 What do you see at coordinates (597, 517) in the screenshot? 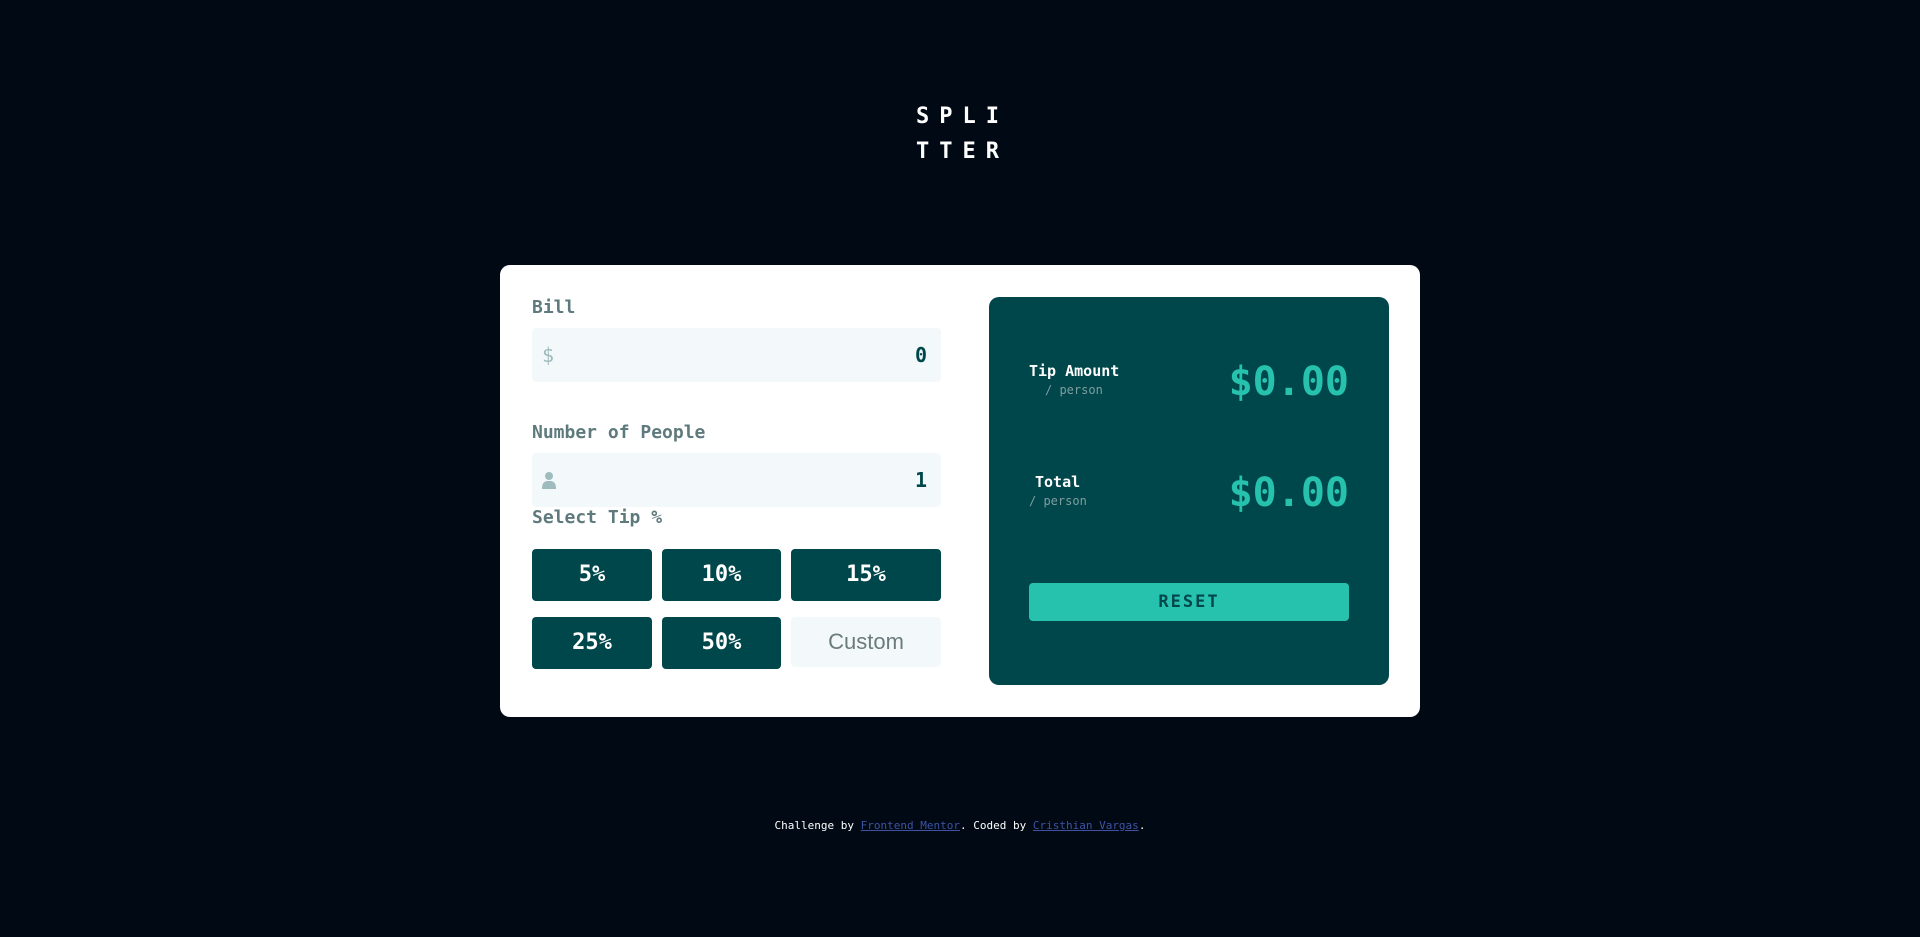
I see `select-tip-label: Select Tip %` at bounding box center [597, 517].